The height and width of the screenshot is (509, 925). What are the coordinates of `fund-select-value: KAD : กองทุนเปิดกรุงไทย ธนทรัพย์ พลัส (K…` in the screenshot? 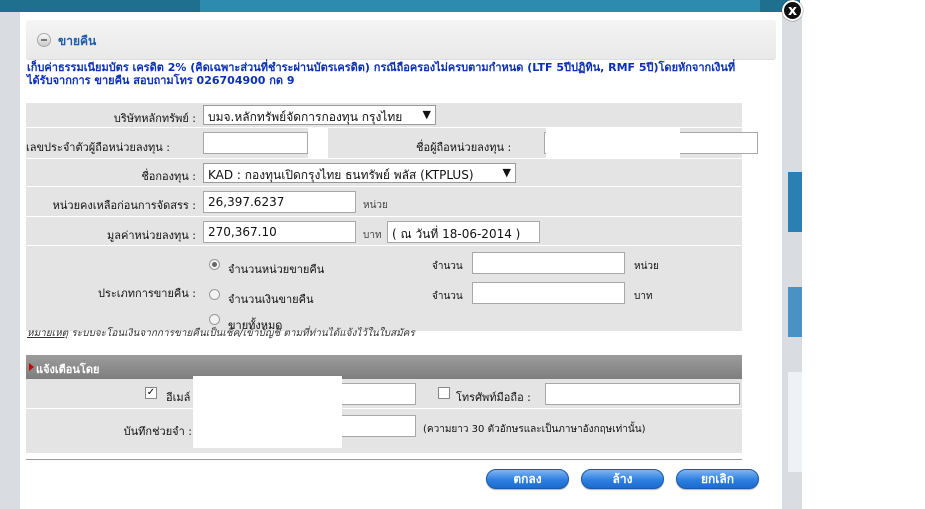 It's located at (341, 175).